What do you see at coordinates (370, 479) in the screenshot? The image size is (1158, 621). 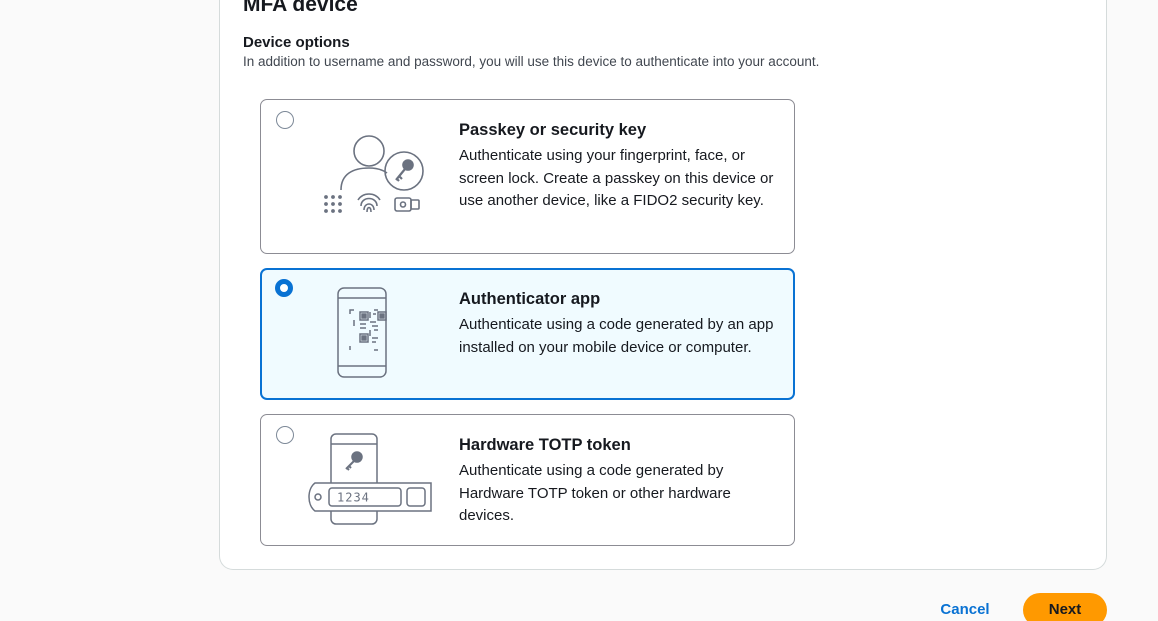 I see `hardware-token-illustration-icon: 1234` at bounding box center [370, 479].